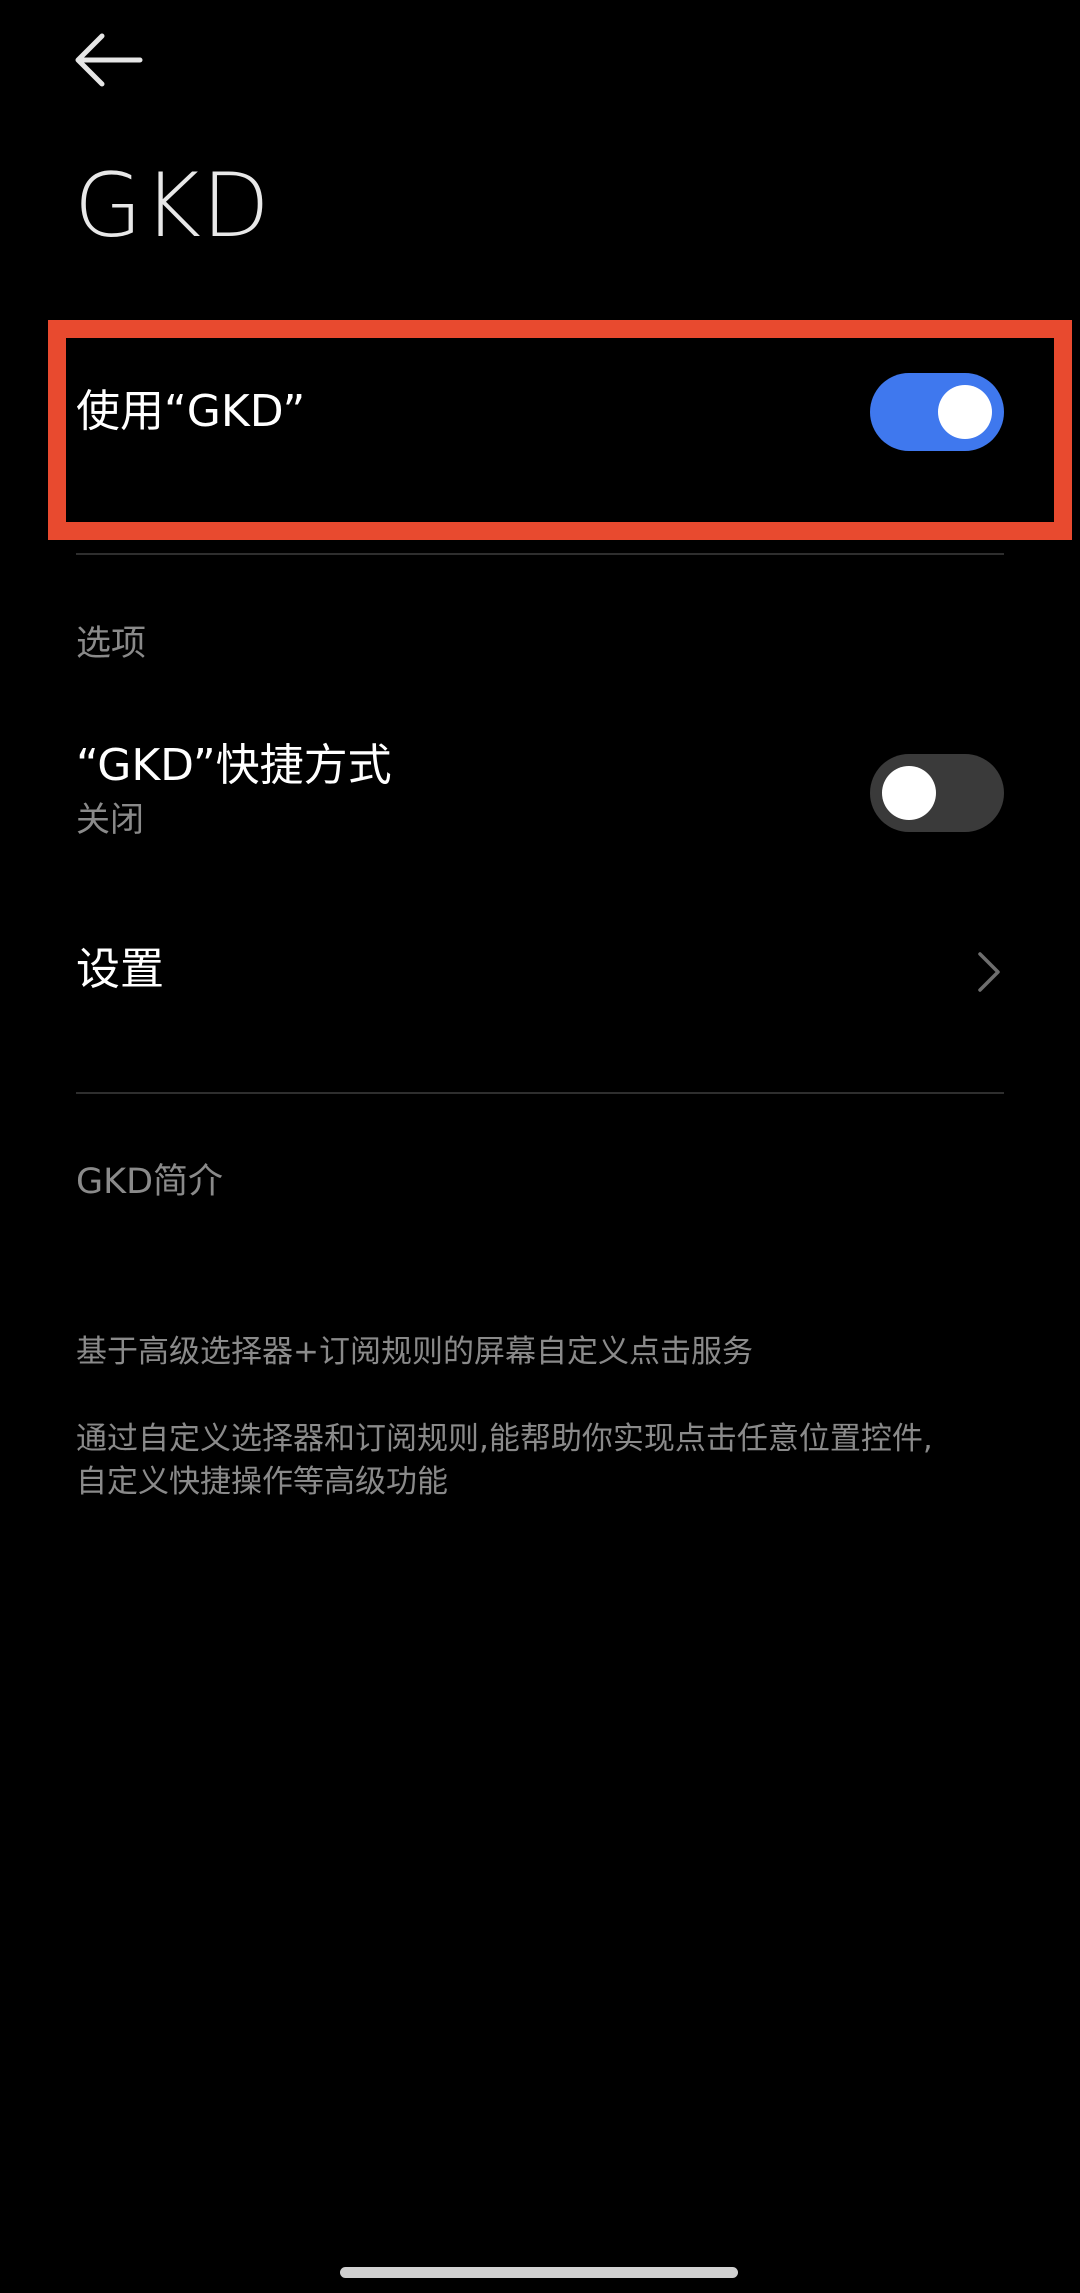 The image size is (1080, 2293). I want to click on shortcut-toggle, so click(937, 793).